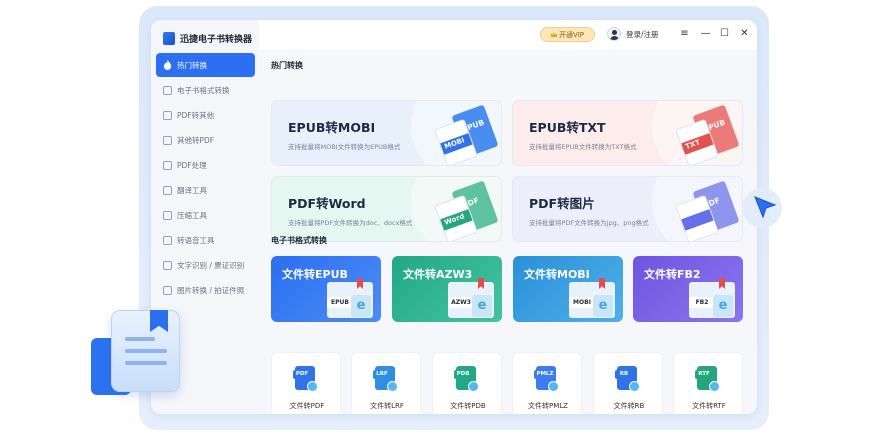 The height and width of the screenshot is (436, 872). I want to click on sidebar-item-8: 文字识别 / 票证识别, so click(205, 265).